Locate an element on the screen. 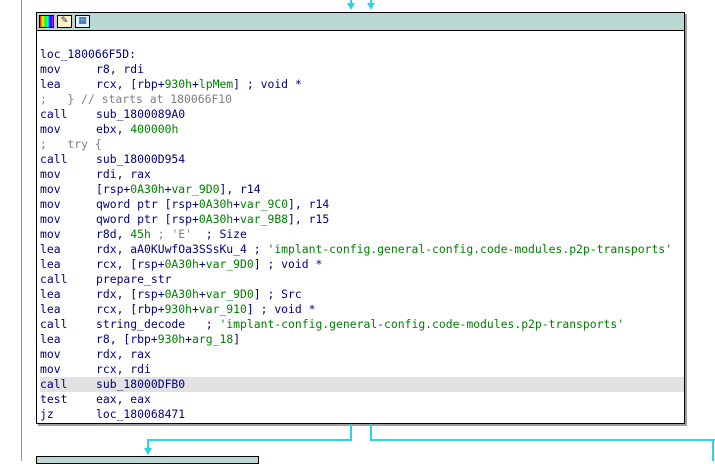 The width and height of the screenshot is (715, 464). code-line: ; try { is located at coordinates (362, 144).